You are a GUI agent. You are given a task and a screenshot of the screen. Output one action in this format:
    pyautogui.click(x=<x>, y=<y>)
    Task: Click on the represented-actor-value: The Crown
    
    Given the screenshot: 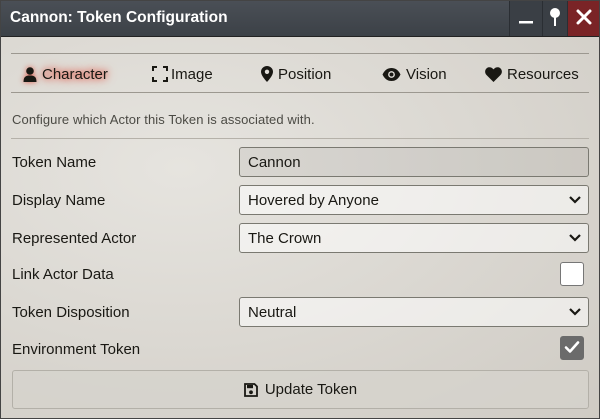 What is the action you would take?
    pyautogui.click(x=285, y=238)
    